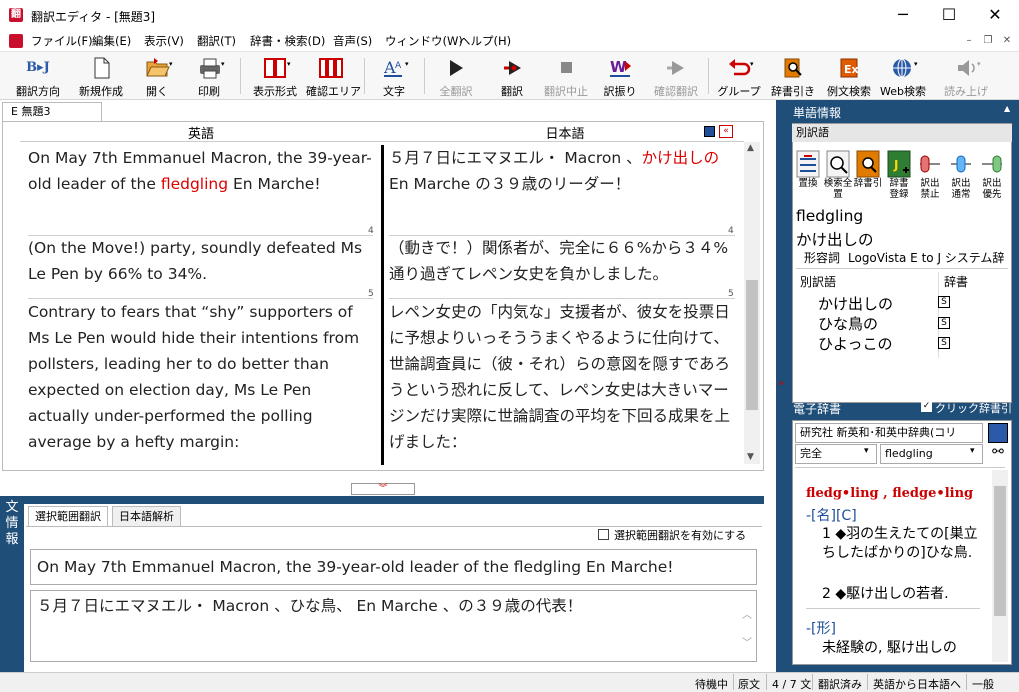  Describe the element at coordinates (747, 641) in the screenshot. I see `chevron-down-icon: ﹀` at that location.